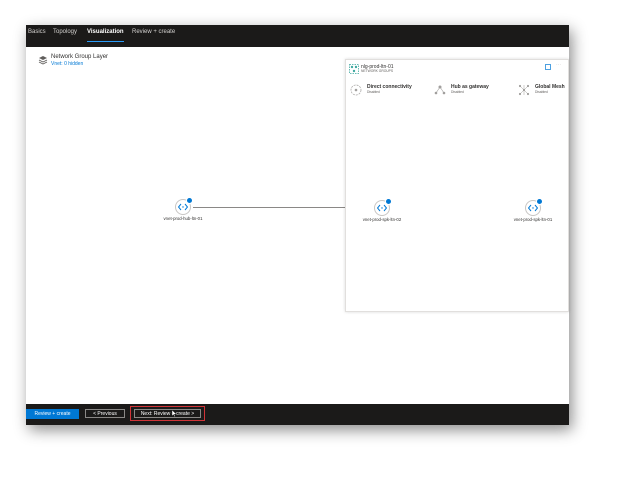 This screenshot has width=621, height=478. What do you see at coordinates (524, 90) in the screenshot?
I see `global-mesh-icon` at bounding box center [524, 90].